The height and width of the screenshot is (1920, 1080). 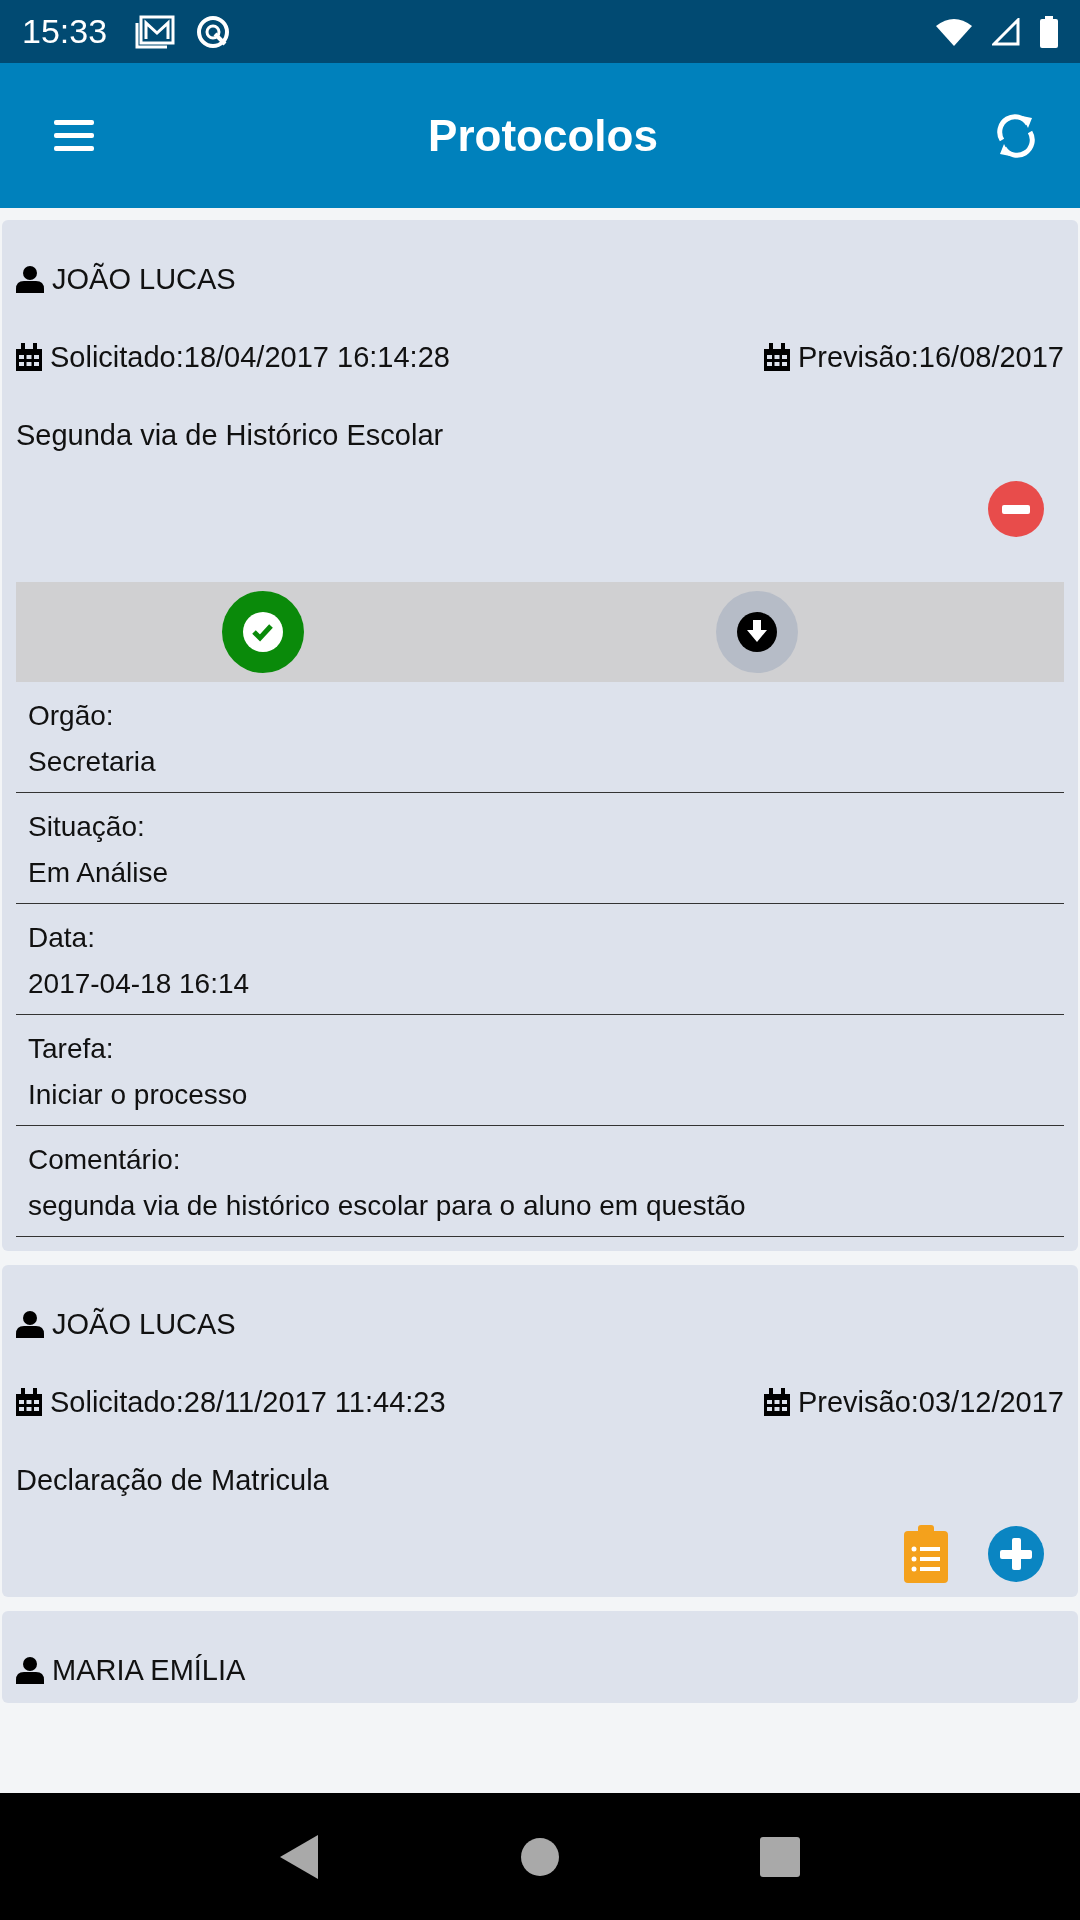 I want to click on battery-icon, so click(x=1049, y=31).